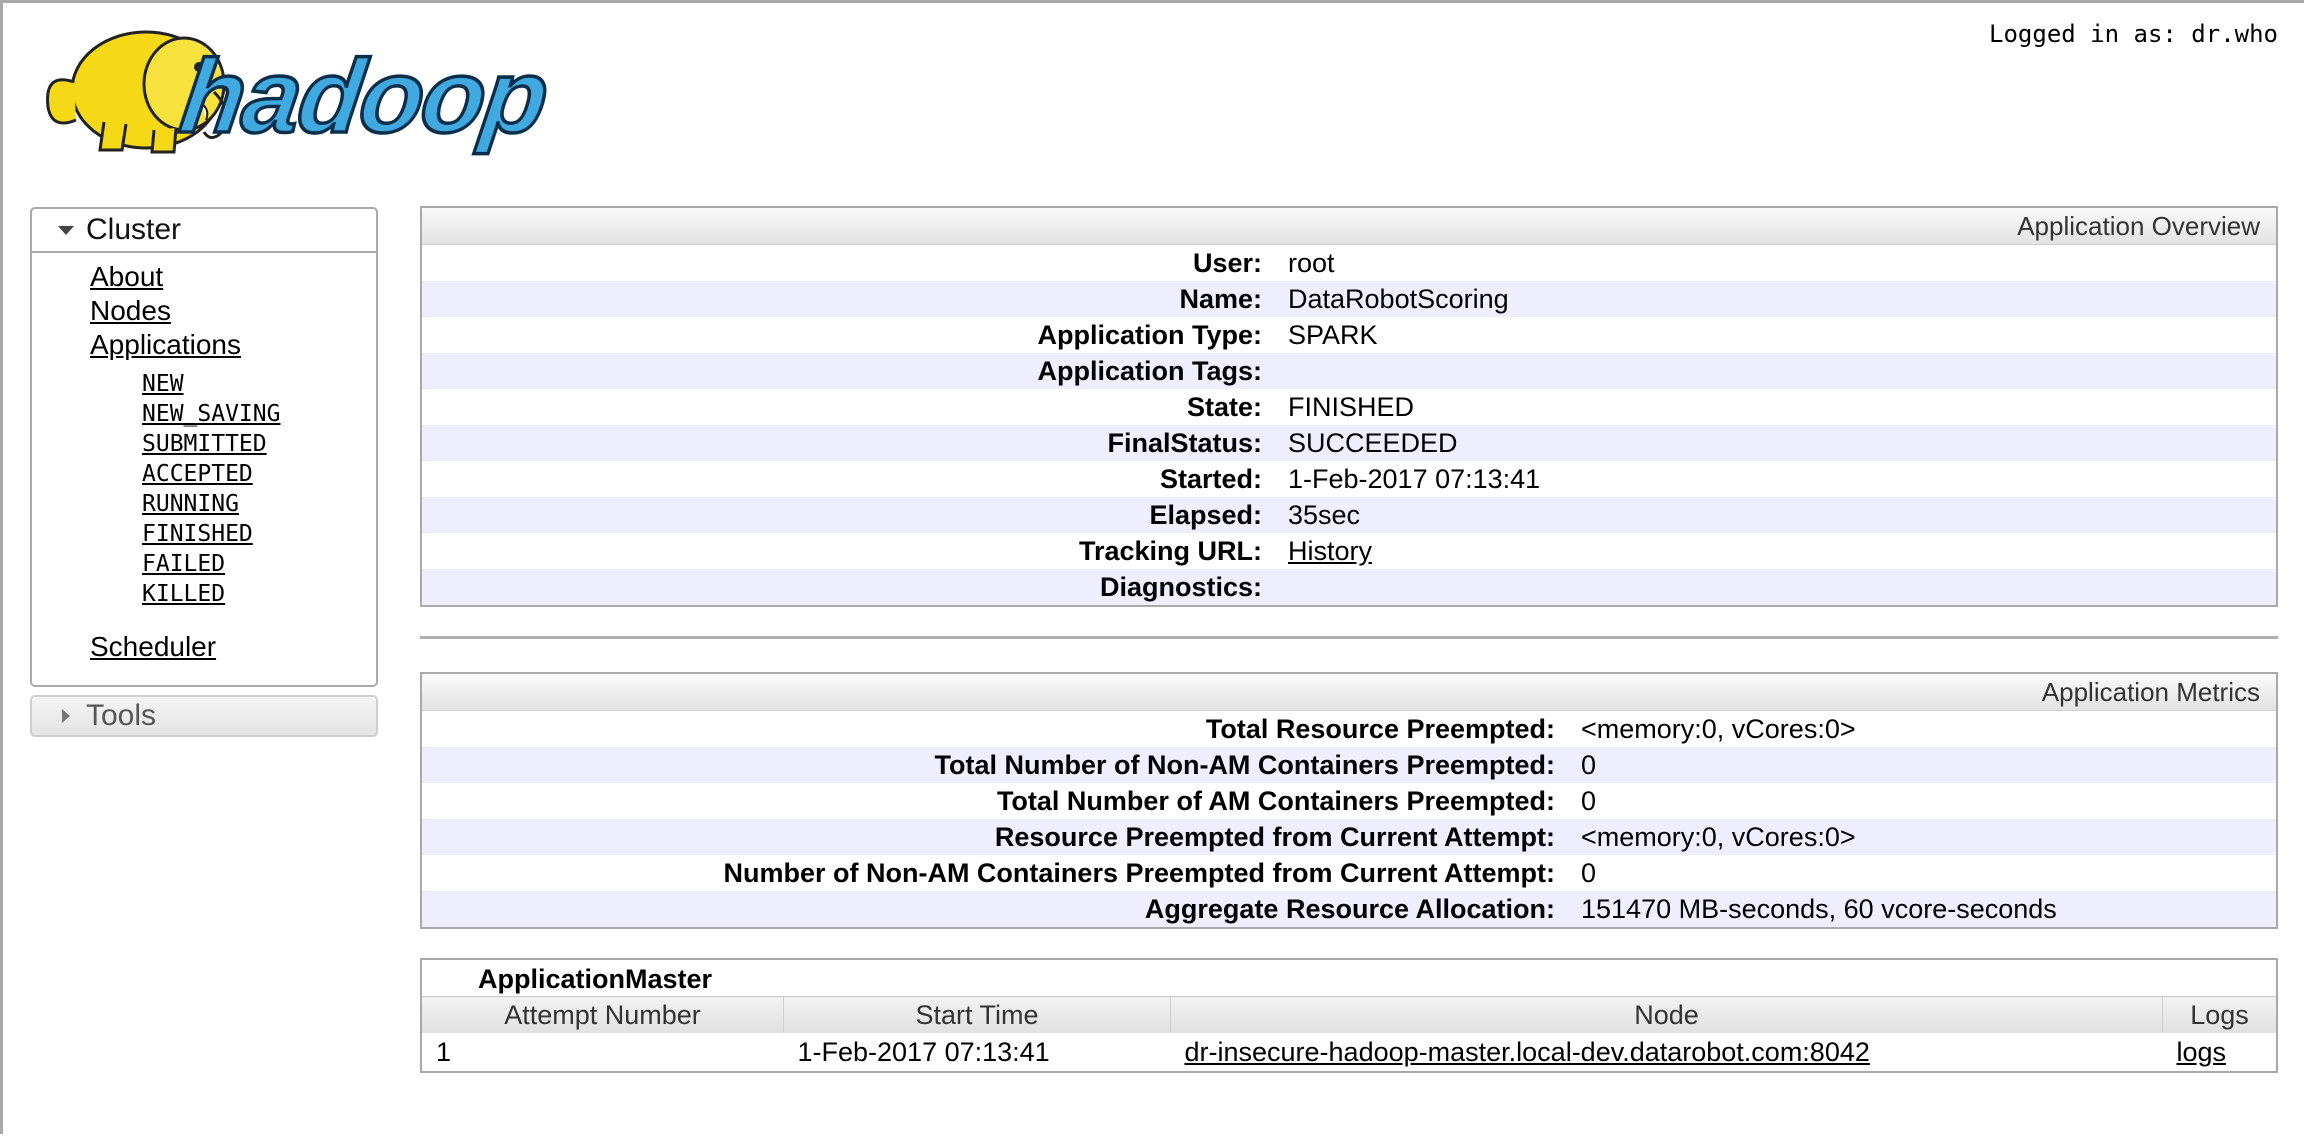 The image size is (2306, 1136). I want to click on nav-nodes: Nodes, so click(130, 311).